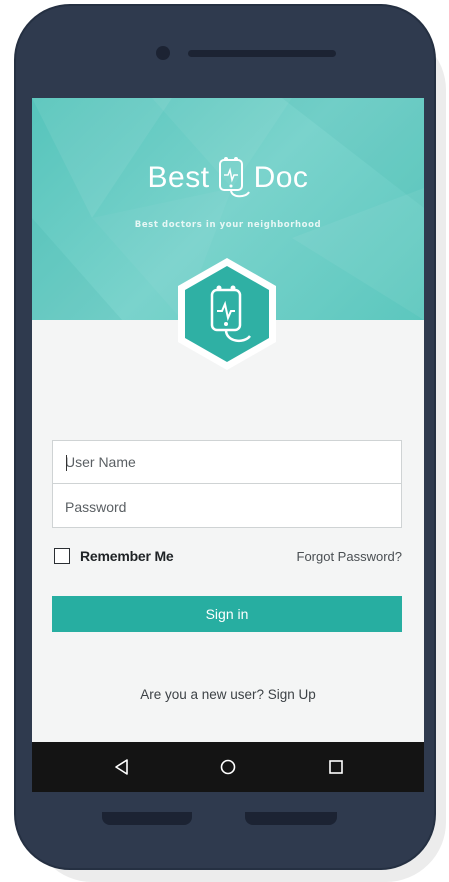 Image resolution: width=449 pixels, height=882 pixels. I want to click on brand-name-left: Best, so click(178, 177).